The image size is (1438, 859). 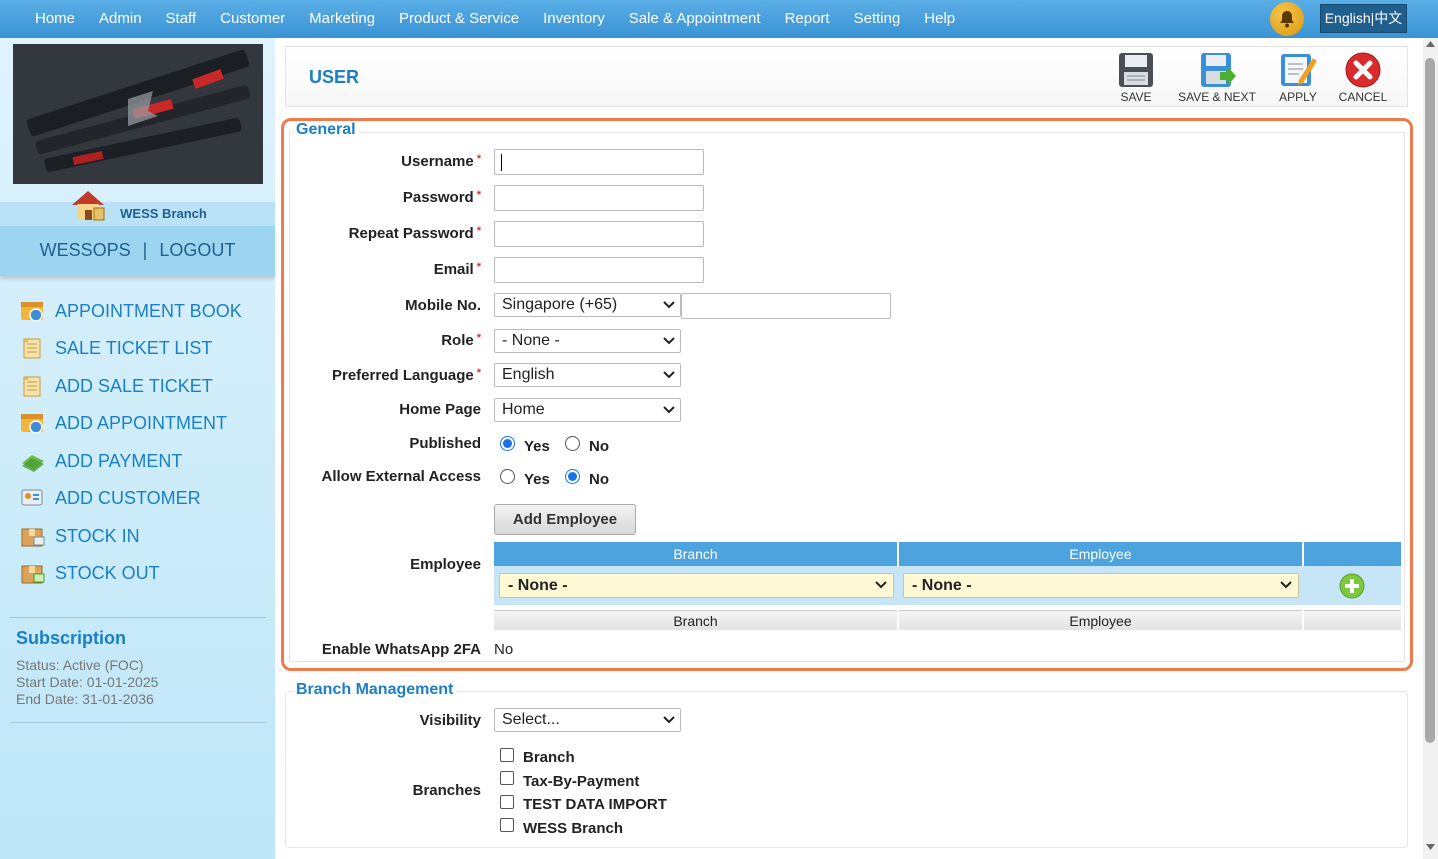 What do you see at coordinates (1136, 97) in the screenshot?
I see `save-label: SAVE` at bounding box center [1136, 97].